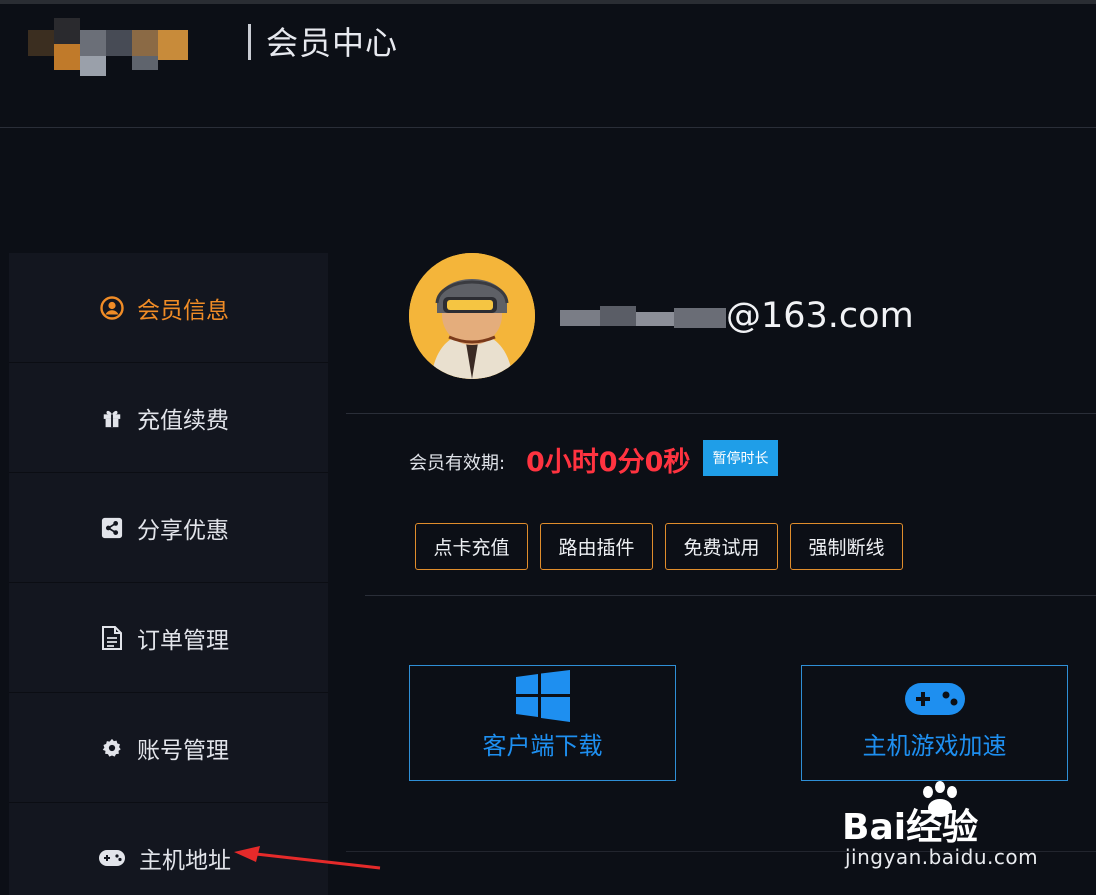 This screenshot has height=895, width=1096. What do you see at coordinates (471, 546) in the screenshot?
I see `point-card-recharge-button: 点卡充值` at bounding box center [471, 546].